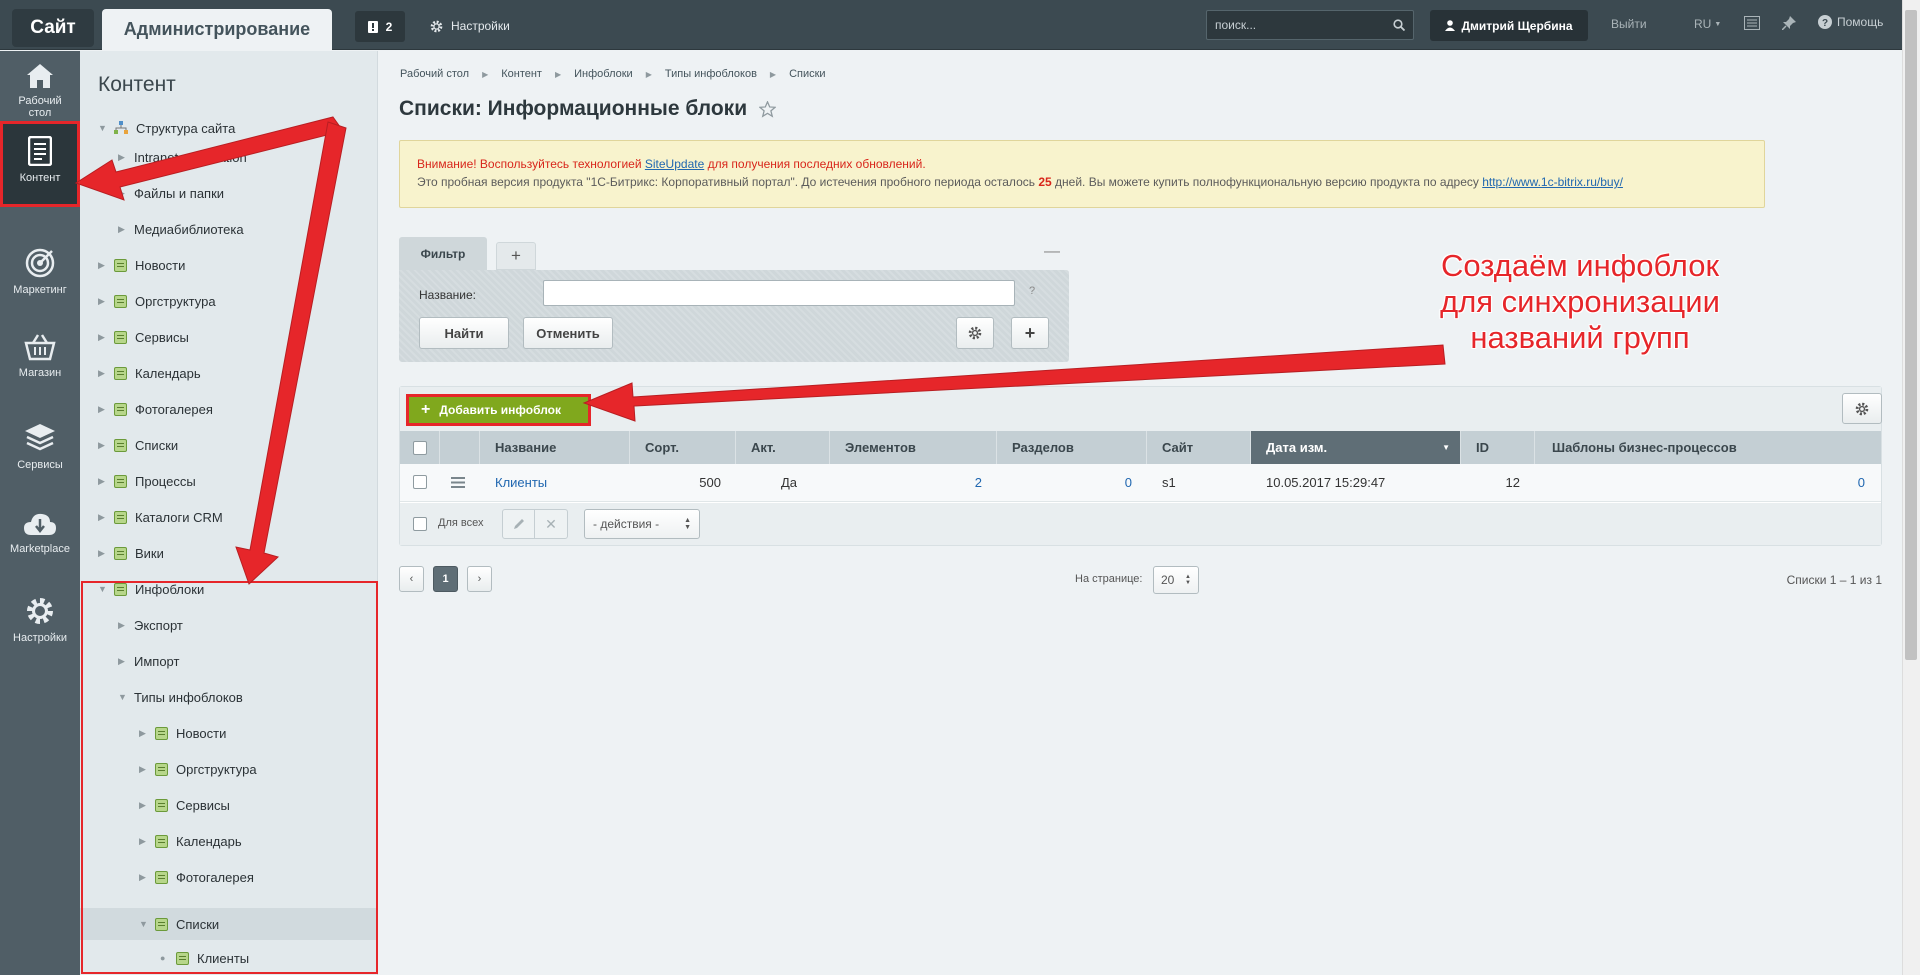 The height and width of the screenshot is (975, 1920). Describe the element at coordinates (1509, 25) in the screenshot. I see `user-button: Дмитрий Щербина` at that location.